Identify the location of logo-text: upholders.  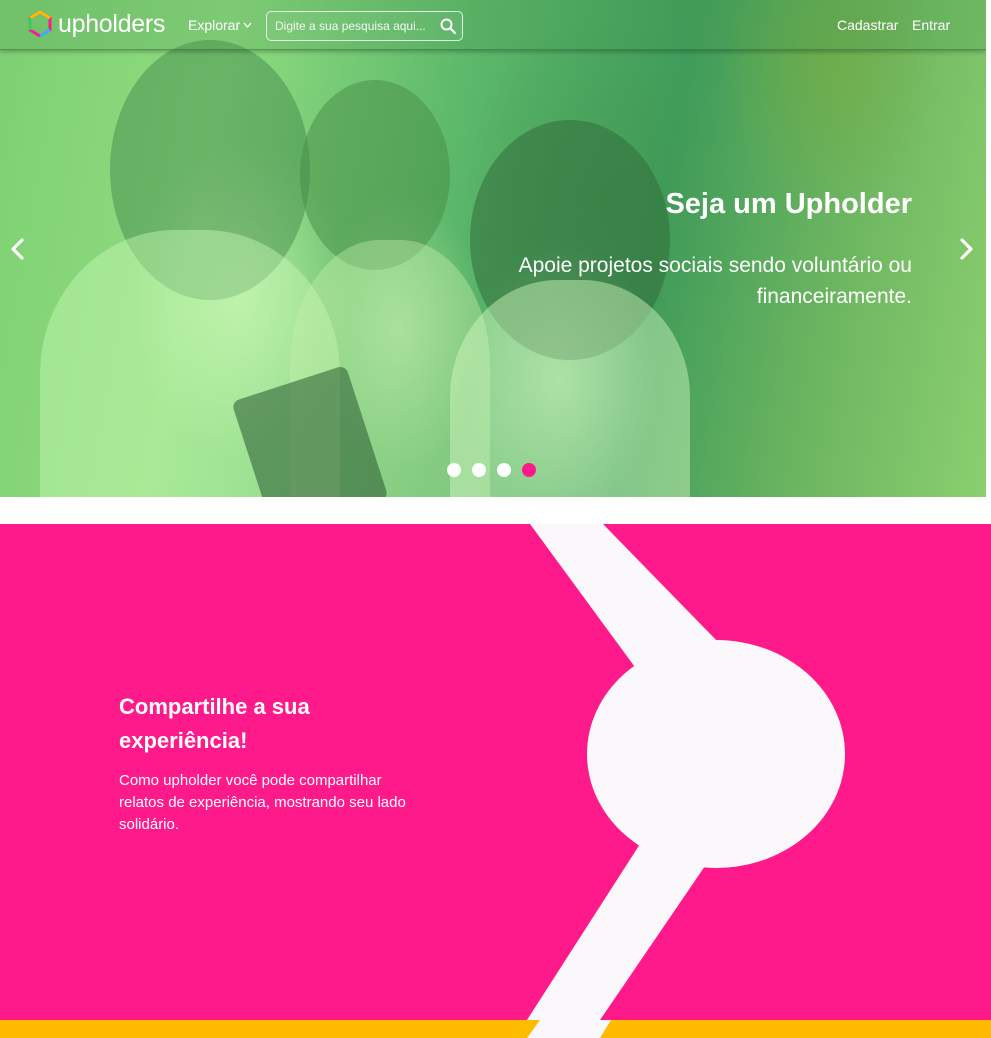
(112, 24).